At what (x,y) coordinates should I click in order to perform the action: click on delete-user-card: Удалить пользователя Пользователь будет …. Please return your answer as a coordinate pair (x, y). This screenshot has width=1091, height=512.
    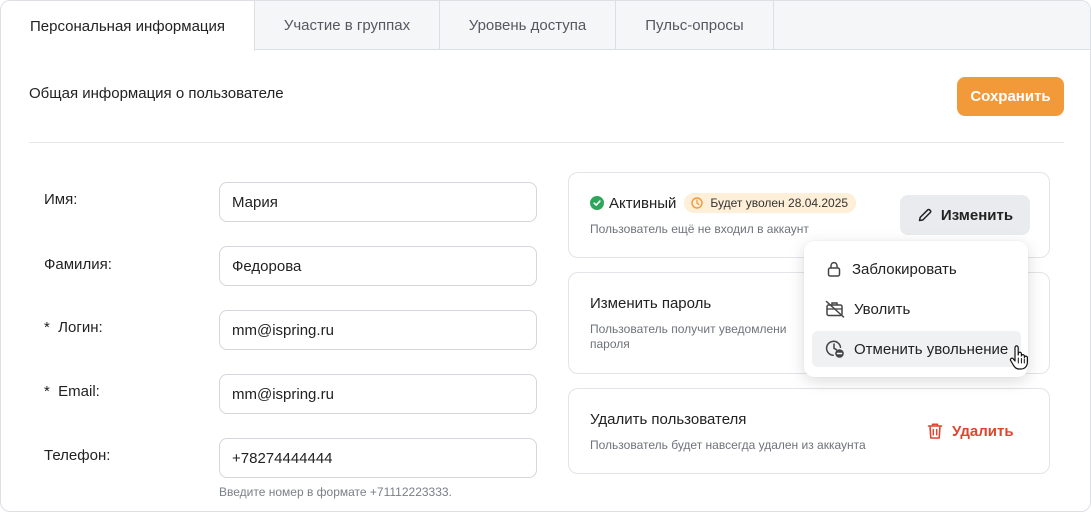
    Looking at the image, I should click on (809, 431).